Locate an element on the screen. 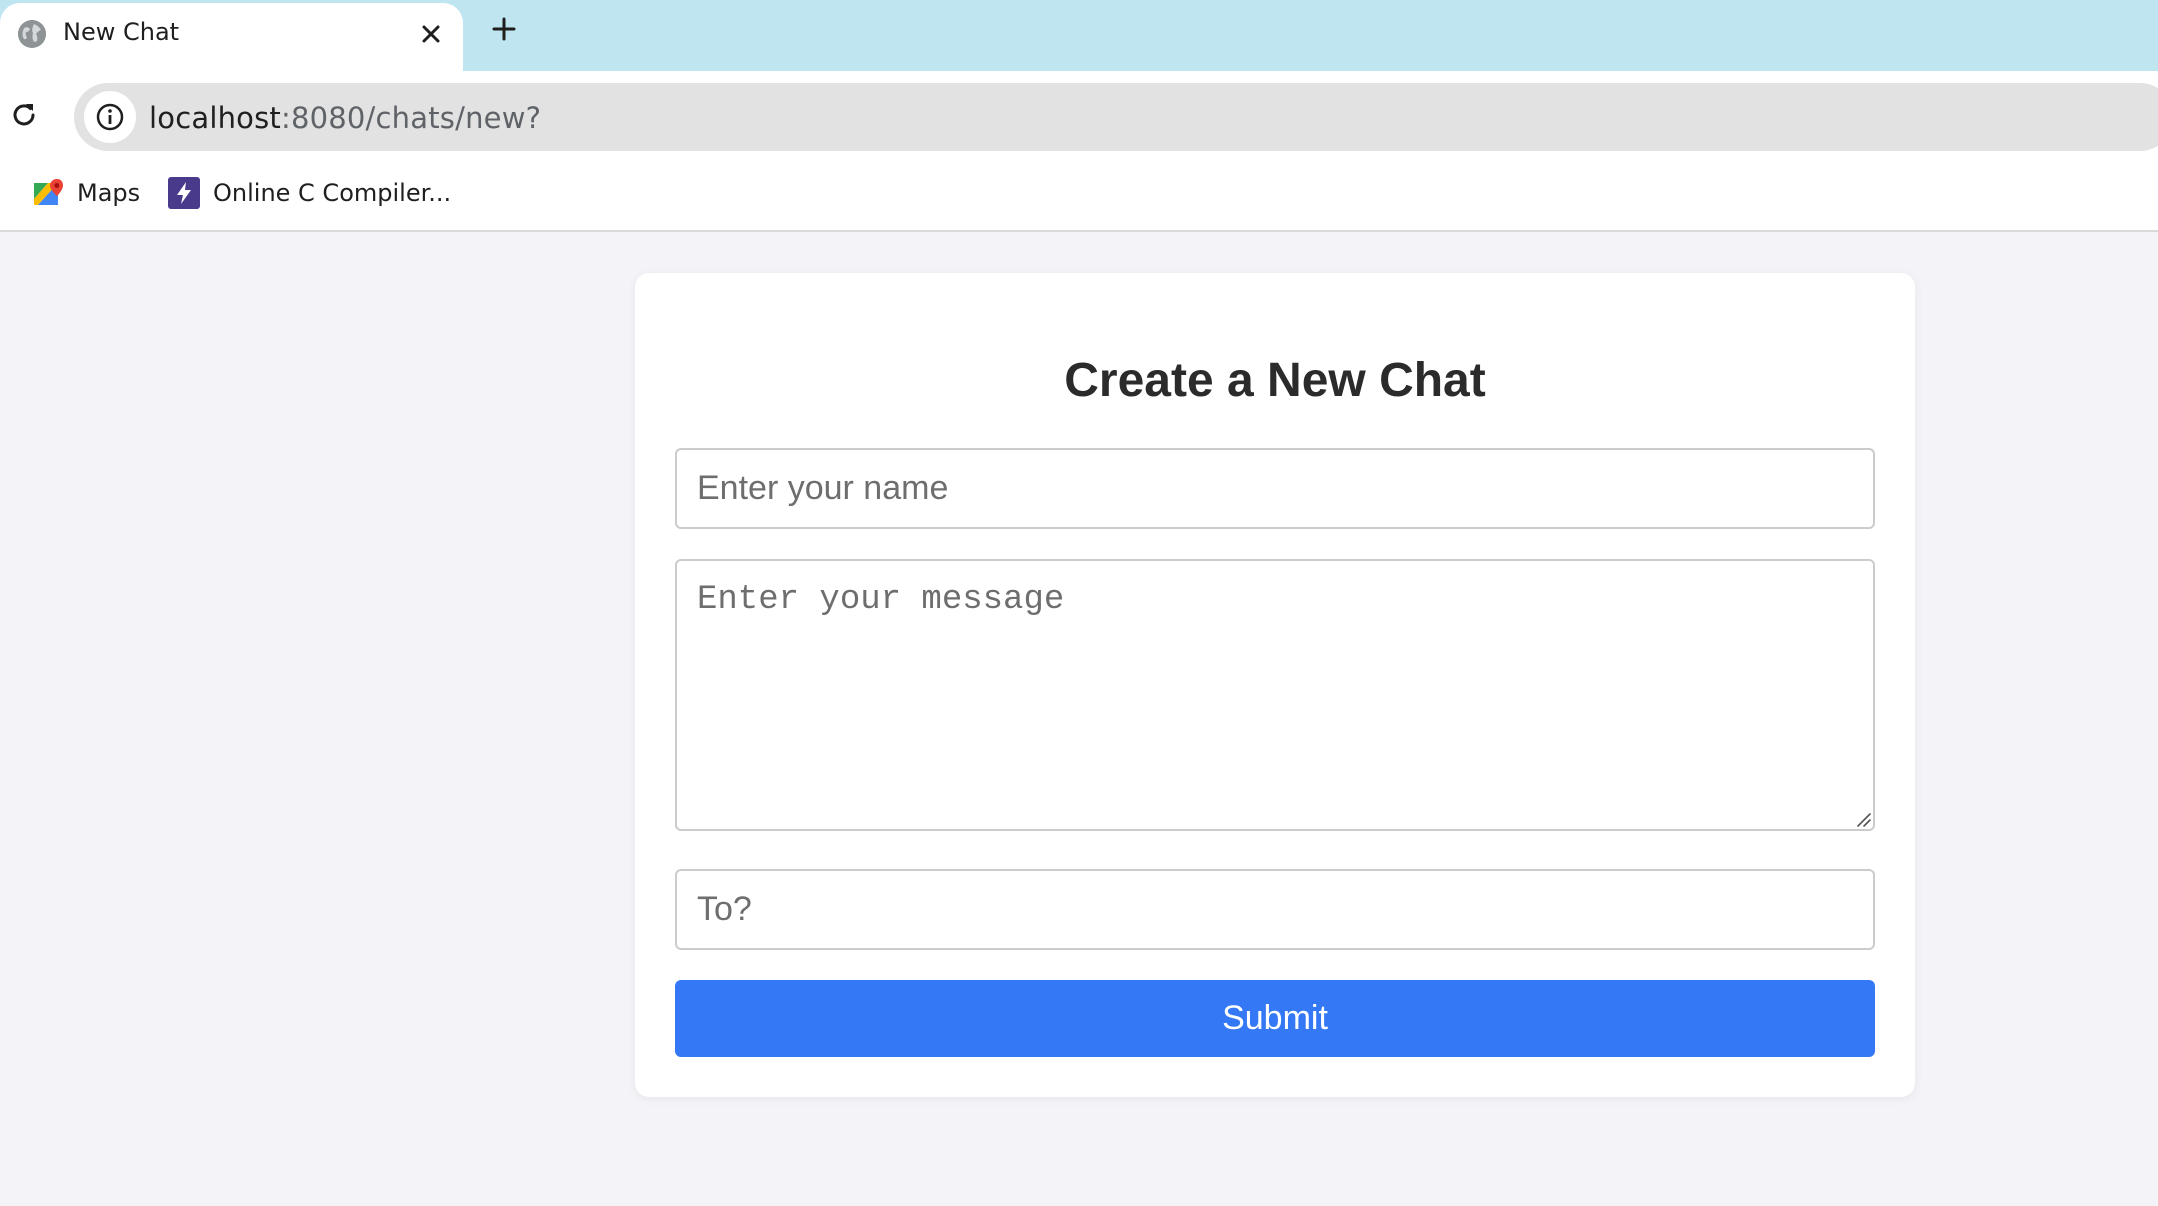 This screenshot has height=1206, width=2158. info-icon is located at coordinates (110, 117).